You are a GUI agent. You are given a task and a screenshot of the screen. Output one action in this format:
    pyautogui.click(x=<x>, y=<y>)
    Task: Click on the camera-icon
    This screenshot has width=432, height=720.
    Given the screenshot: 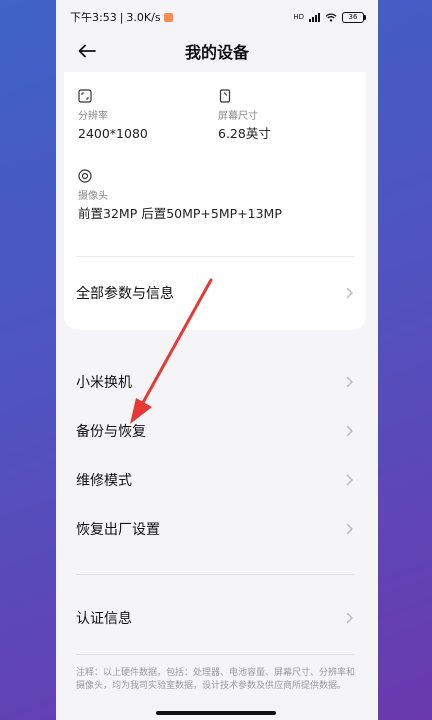 What is the action you would take?
    pyautogui.click(x=85, y=176)
    